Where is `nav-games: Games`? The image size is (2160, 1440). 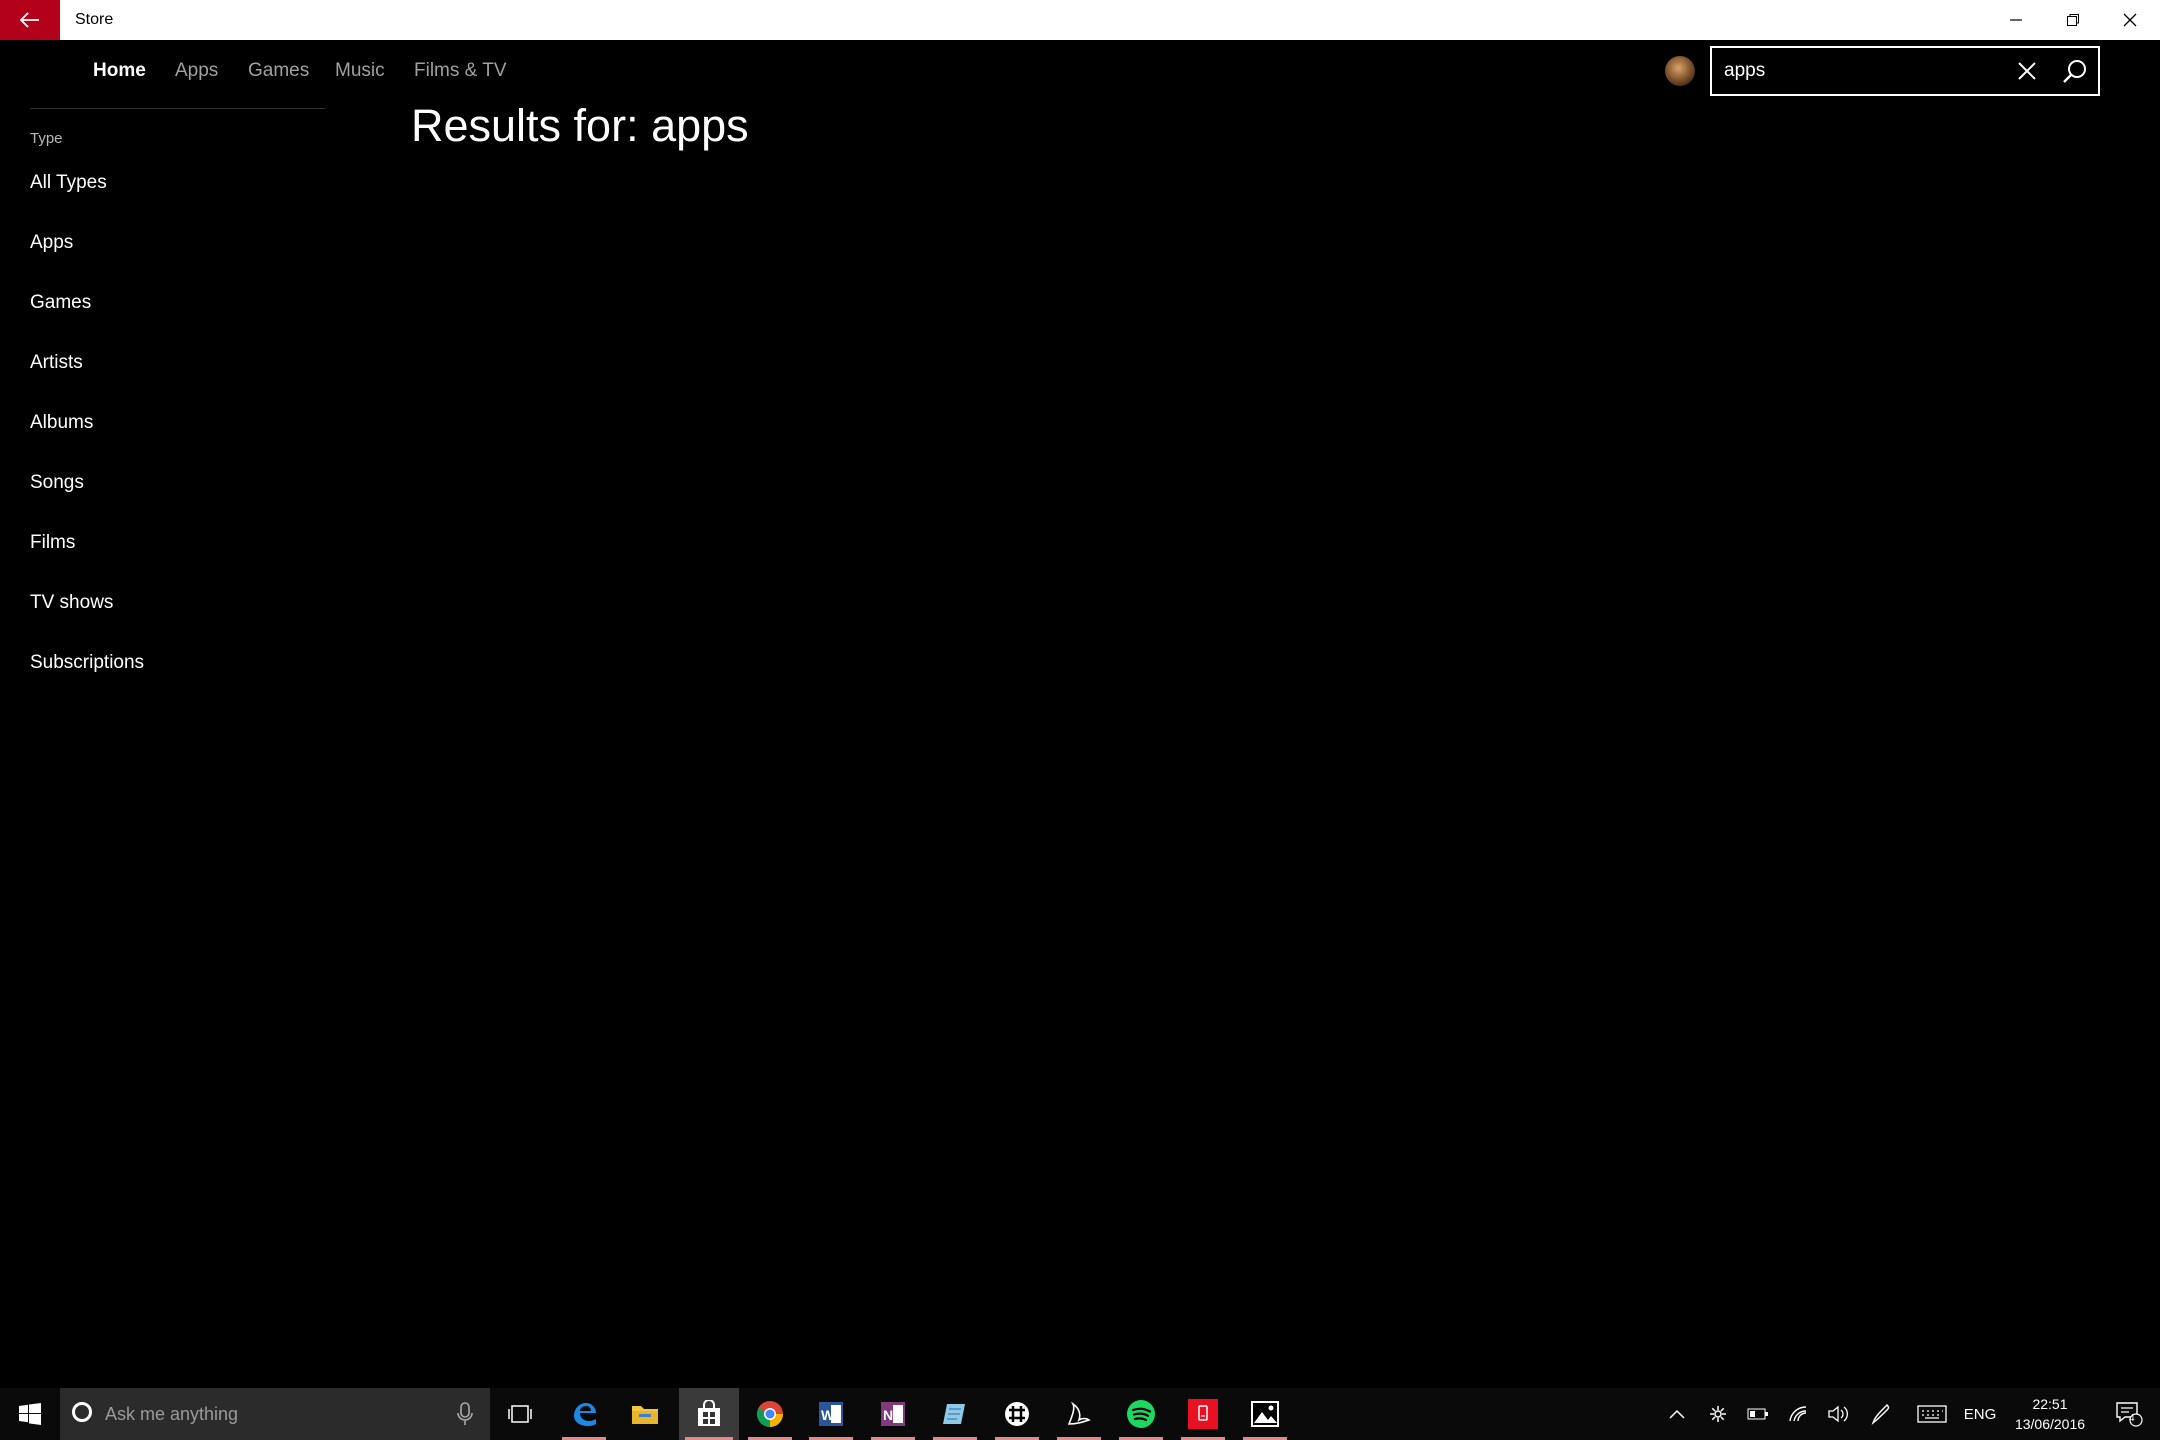 nav-games: Games is located at coordinates (278, 71).